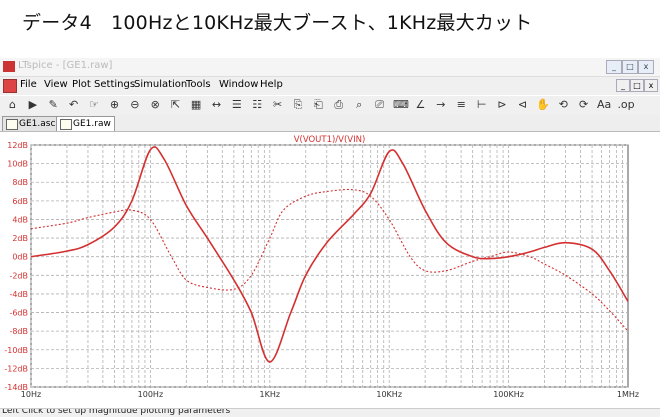 Image resolution: width=660 pixels, height=417 pixels. What do you see at coordinates (651, 85) in the screenshot?
I see `mdi-close-button: x` at bounding box center [651, 85].